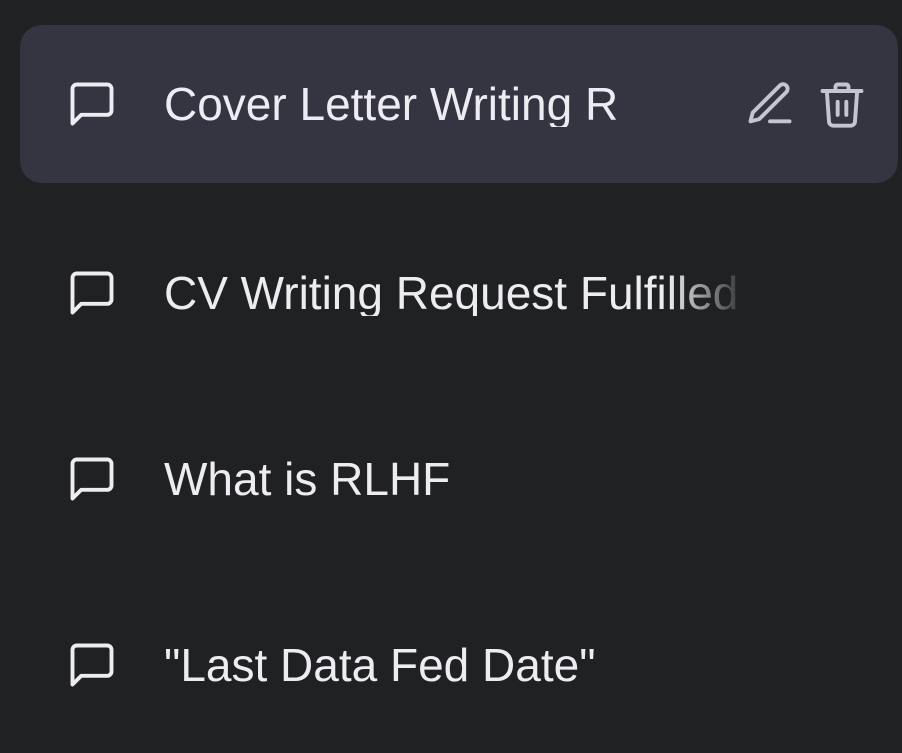  I want to click on edit-button, so click(770, 104).